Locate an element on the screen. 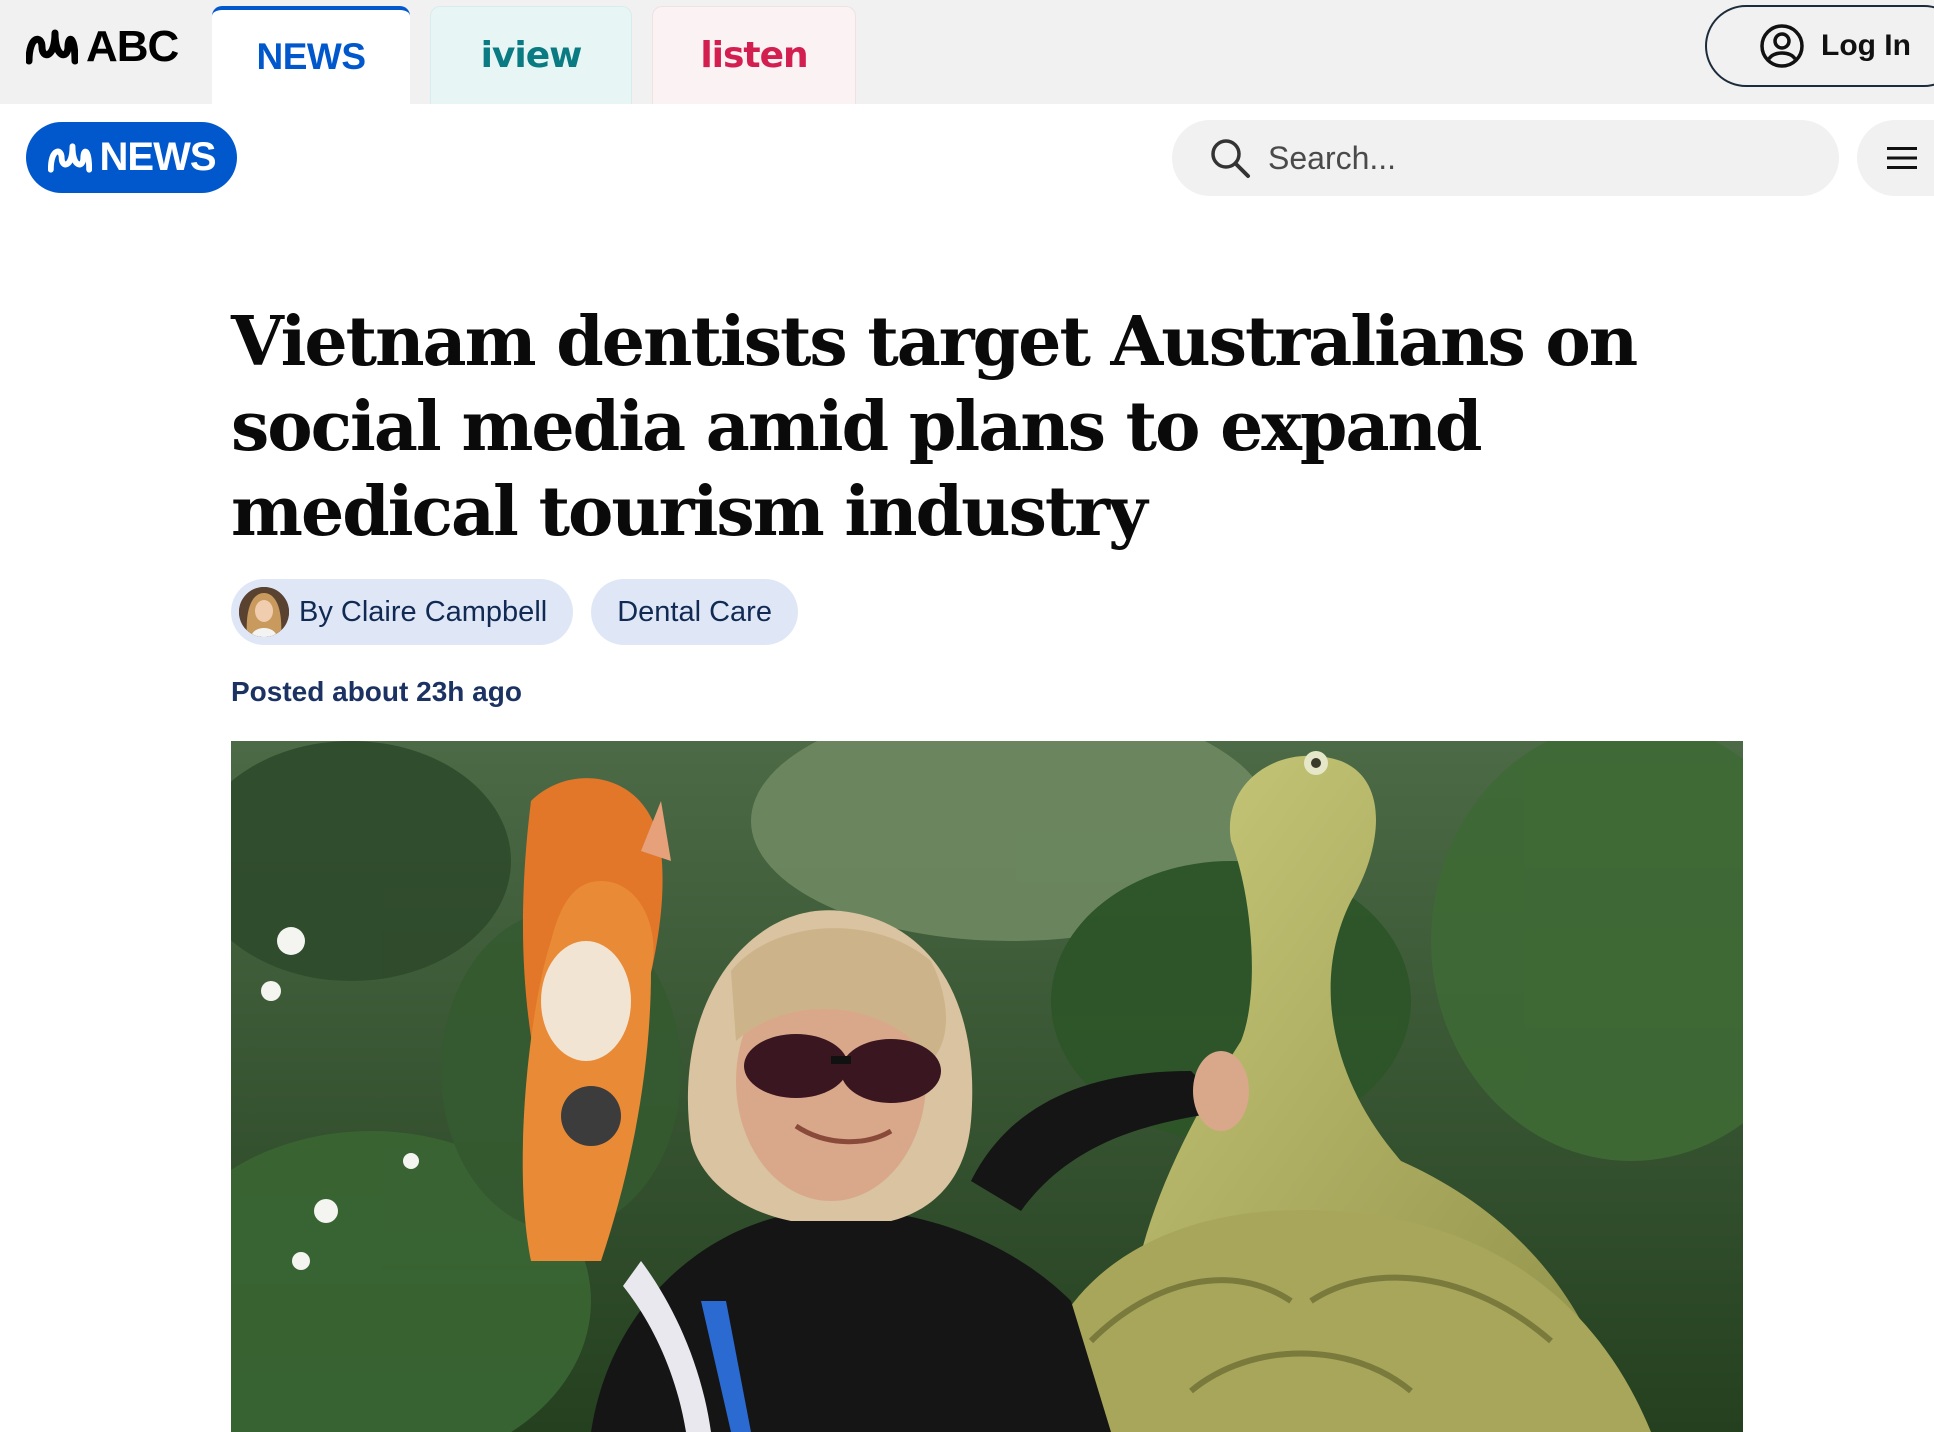 The image size is (1934, 1432). search-box is located at coordinates (1505, 158).